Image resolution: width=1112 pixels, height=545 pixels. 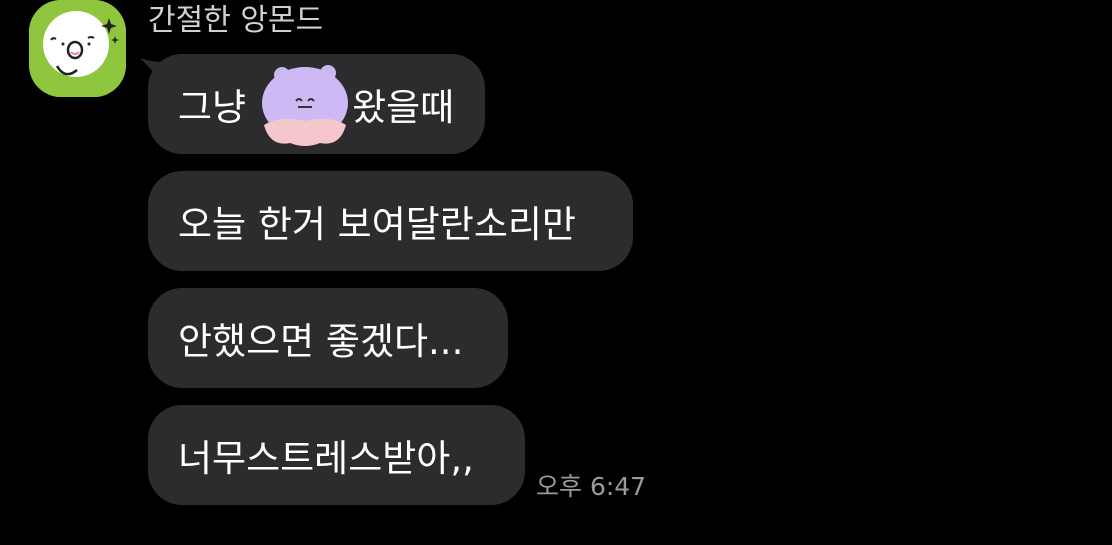 What do you see at coordinates (236, 20) in the screenshot?
I see `sender-name: 간절한 앙몬드` at bounding box center [236, 20].